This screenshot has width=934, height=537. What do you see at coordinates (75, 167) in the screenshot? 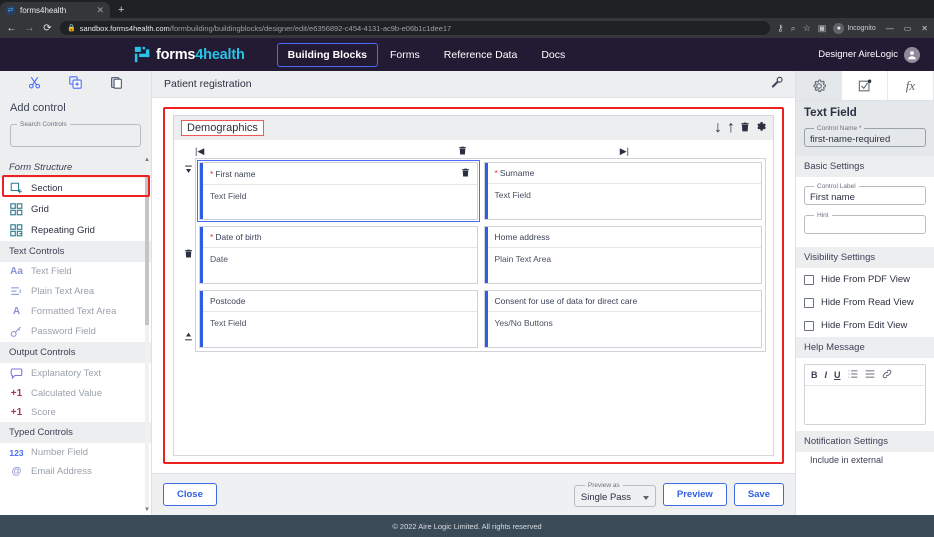
I see `group-header-form-structure: Form Structure` at bounding box center [75, 167].